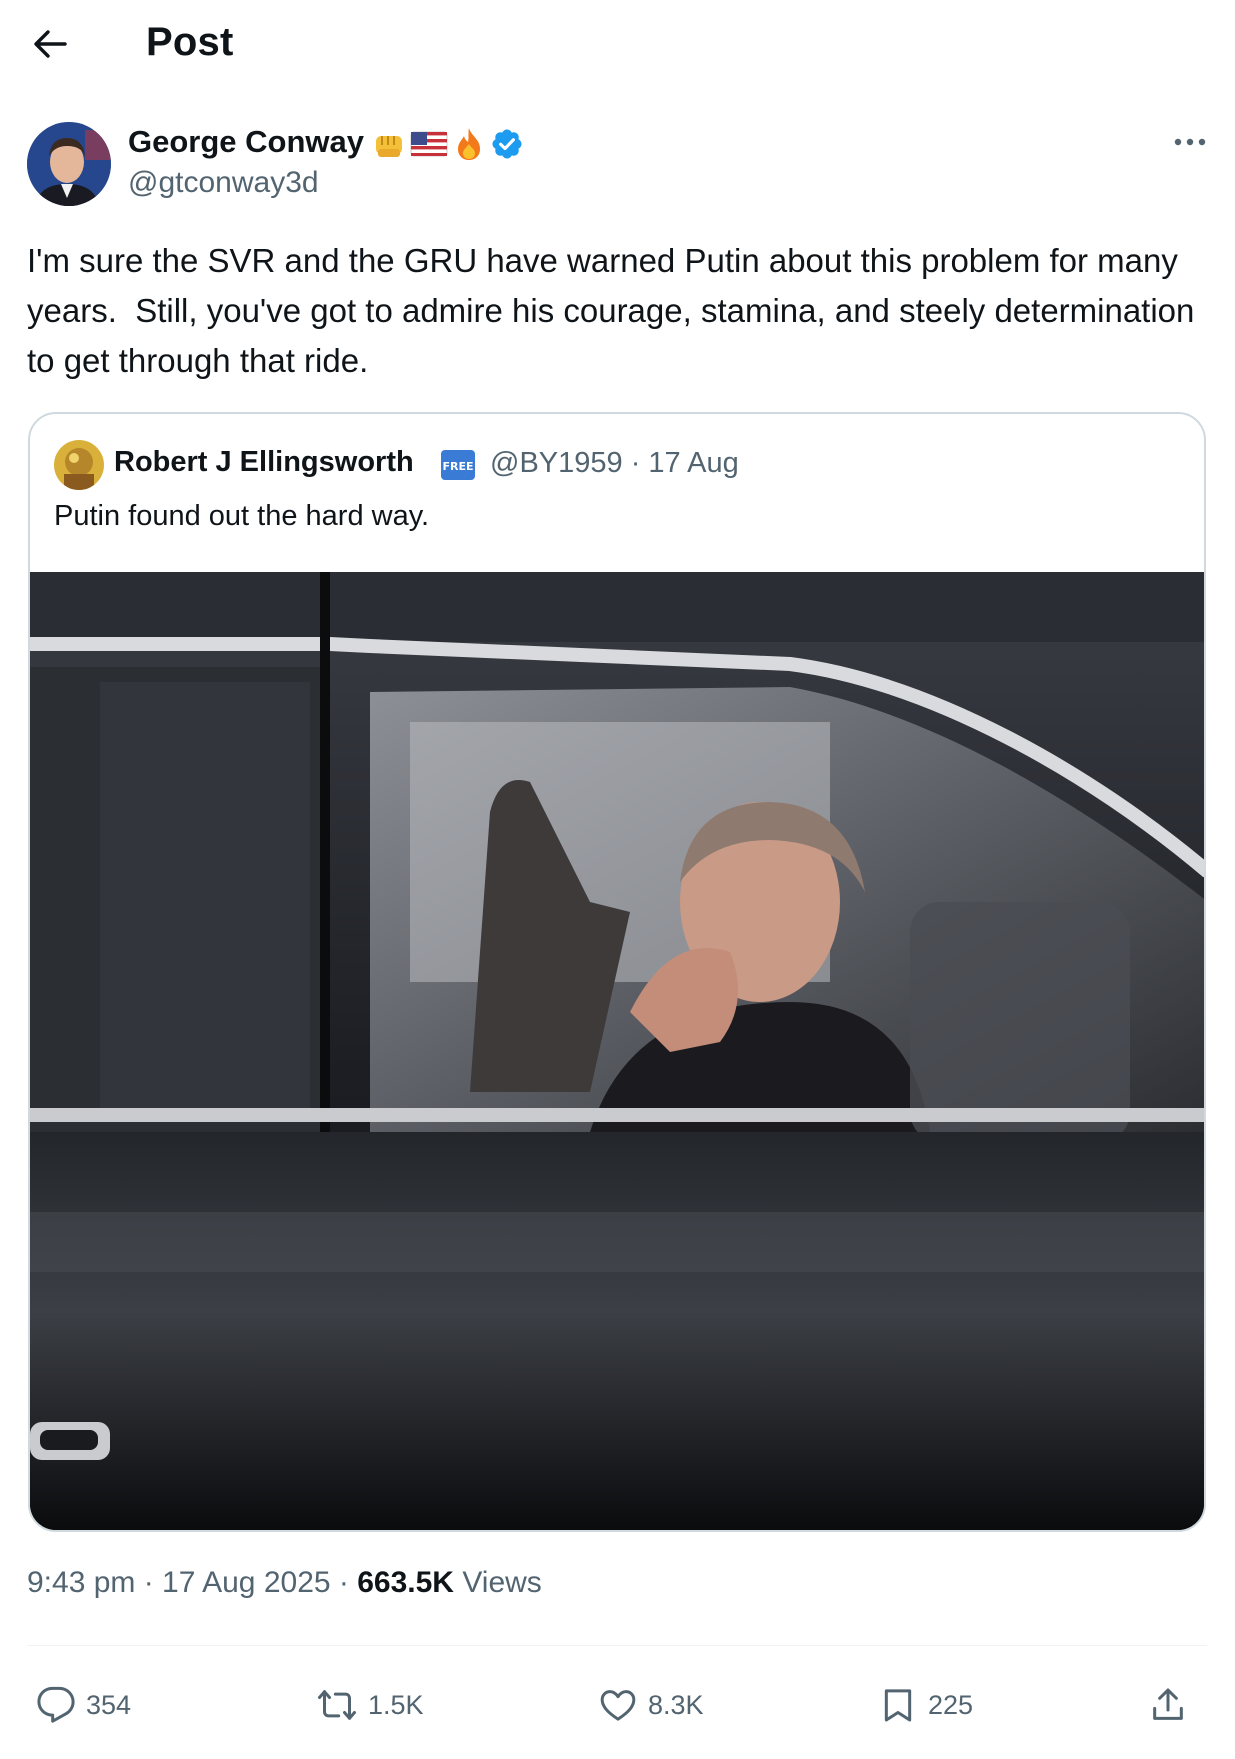 The width and height of the screenshot is (1235, 1759). What do you see at coordinates (83, 1705) in the screenshot?
I see `reply-button: 354` at bounding box center [83, 1705].